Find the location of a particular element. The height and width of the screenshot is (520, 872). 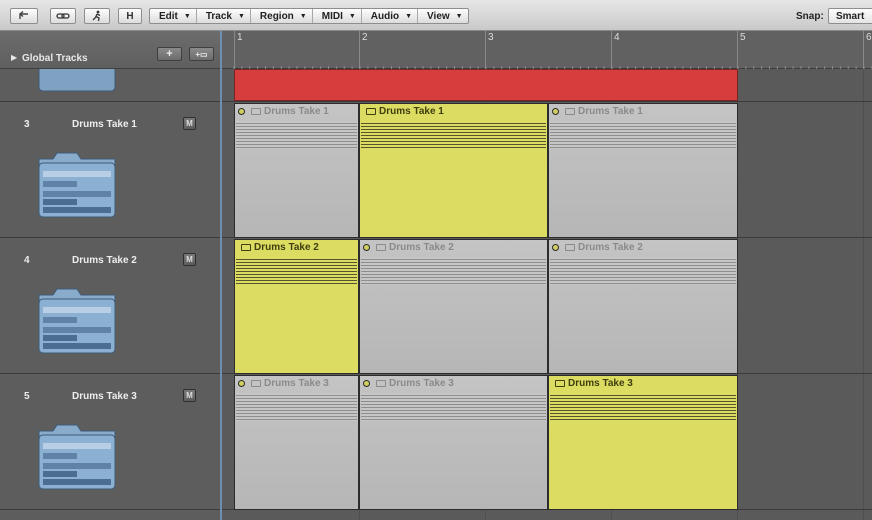

track-name: Drums Take 3 is located at coordinates (104, 396).